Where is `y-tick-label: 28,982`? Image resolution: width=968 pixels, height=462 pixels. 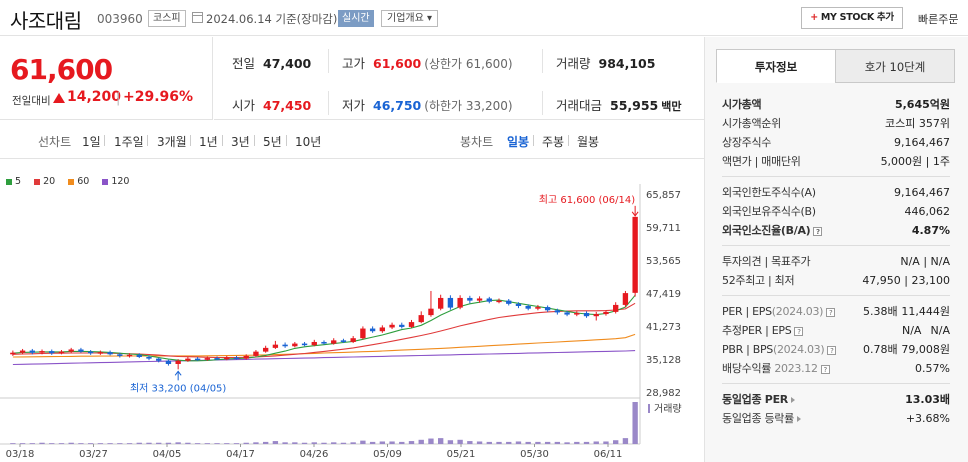 y-tick-label: 28,982 is located at coordinates (663, 393).